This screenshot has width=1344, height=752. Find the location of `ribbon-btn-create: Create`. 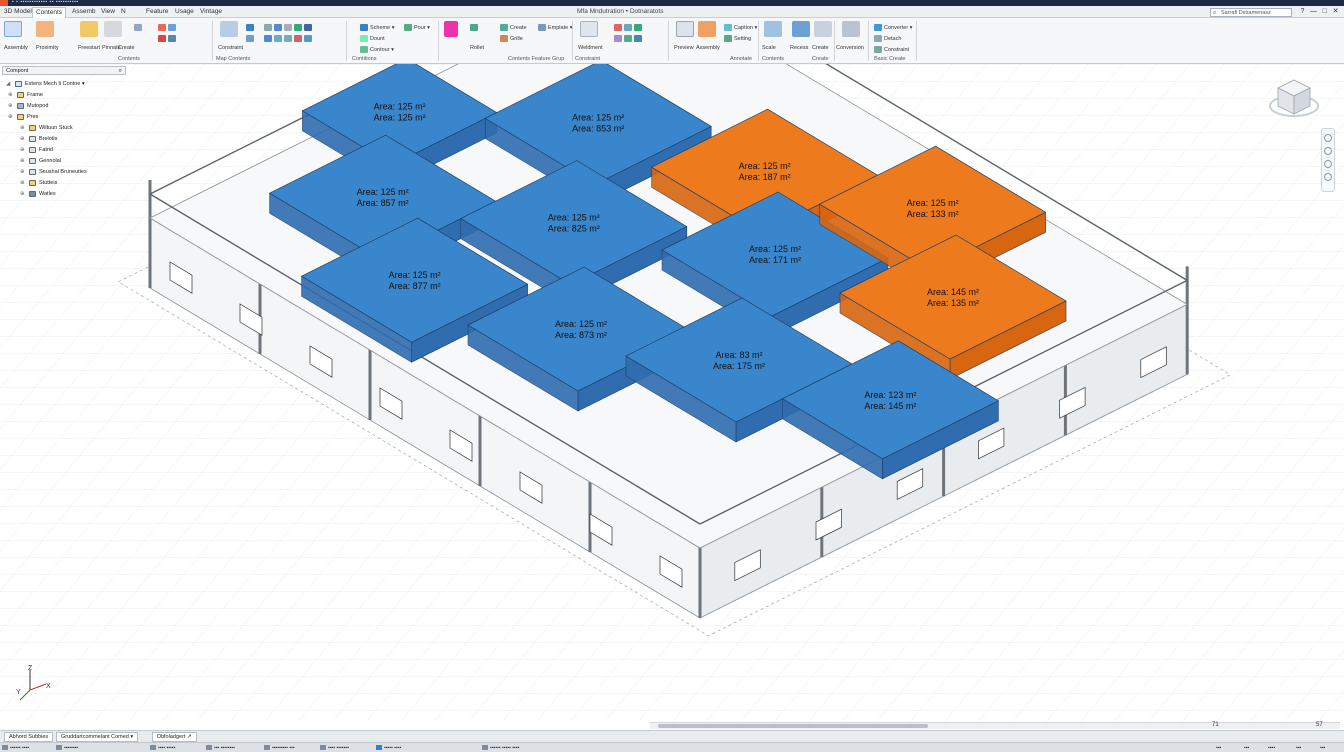

ribbon-btn-create: Create is located at coordinates (126, 48).